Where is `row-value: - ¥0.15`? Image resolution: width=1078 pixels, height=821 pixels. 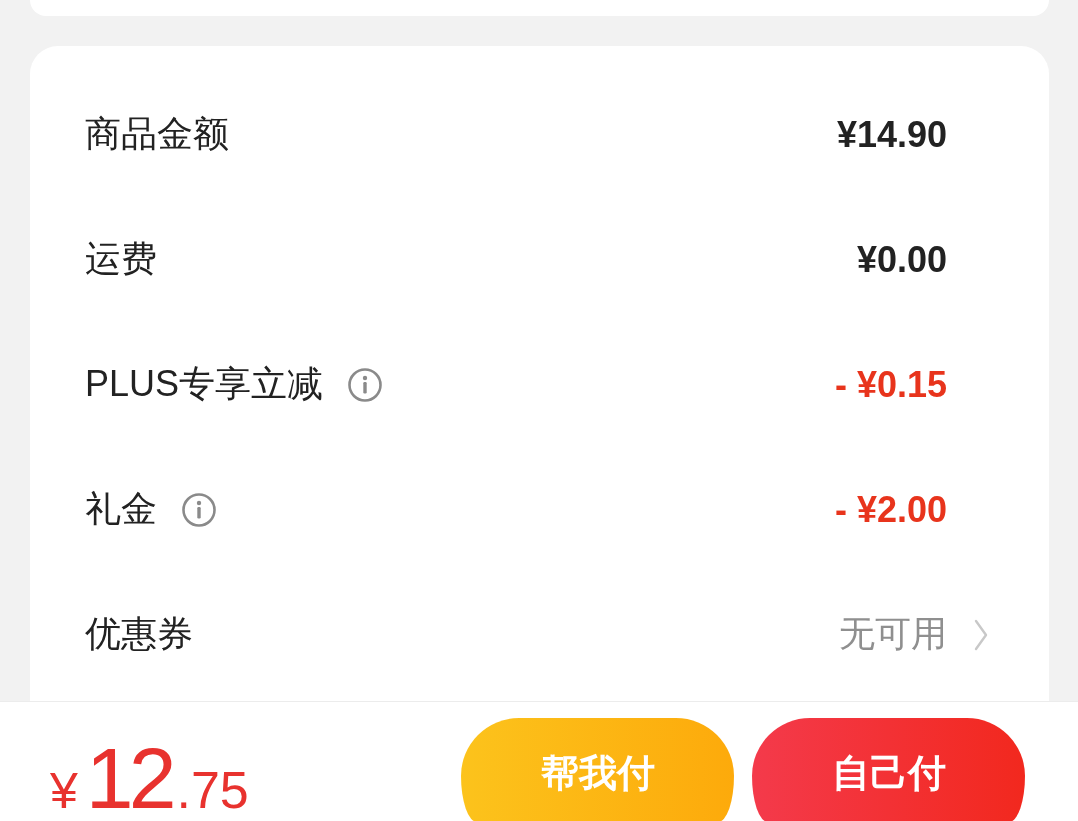
row-value: - ¥0.15 is located at coordinates (890, 384).